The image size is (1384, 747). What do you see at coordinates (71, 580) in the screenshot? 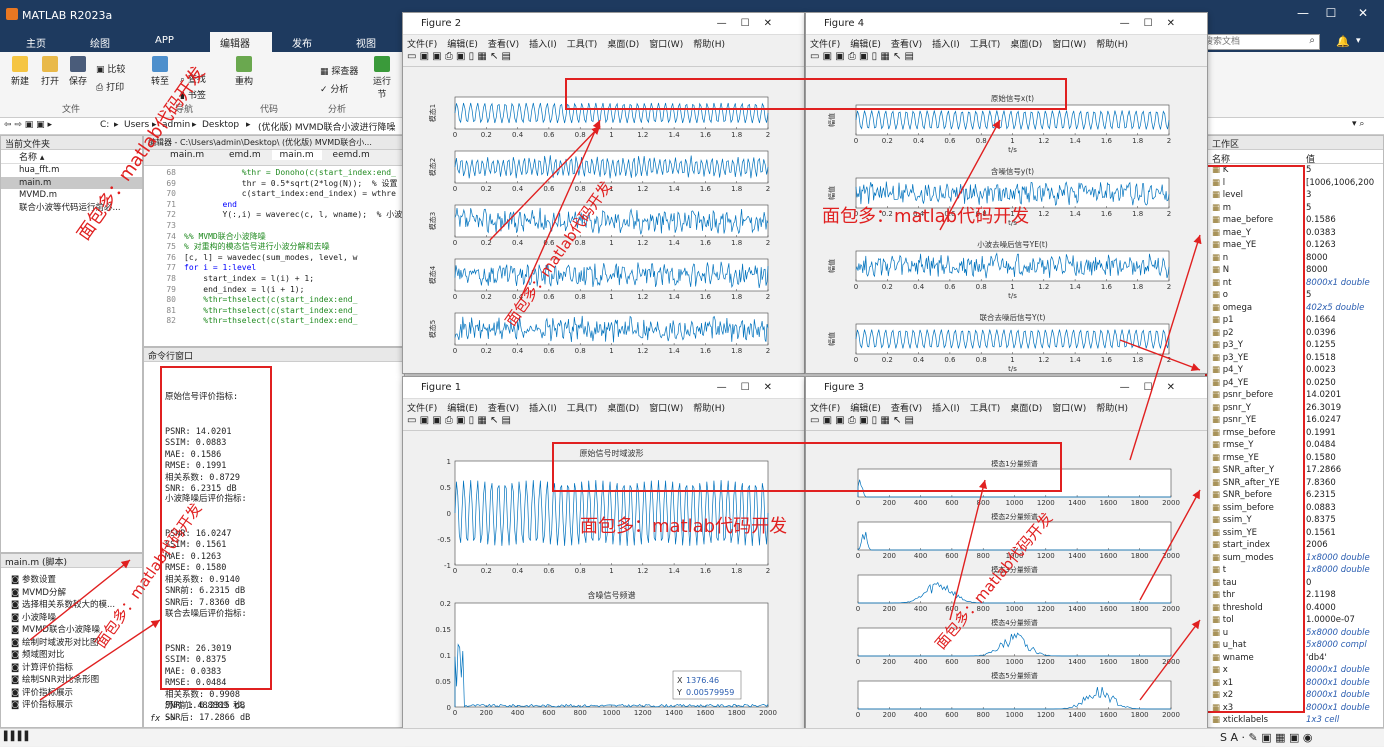
I see `outline-item: ◙ 参数设置` at bounding box center [71, 580].